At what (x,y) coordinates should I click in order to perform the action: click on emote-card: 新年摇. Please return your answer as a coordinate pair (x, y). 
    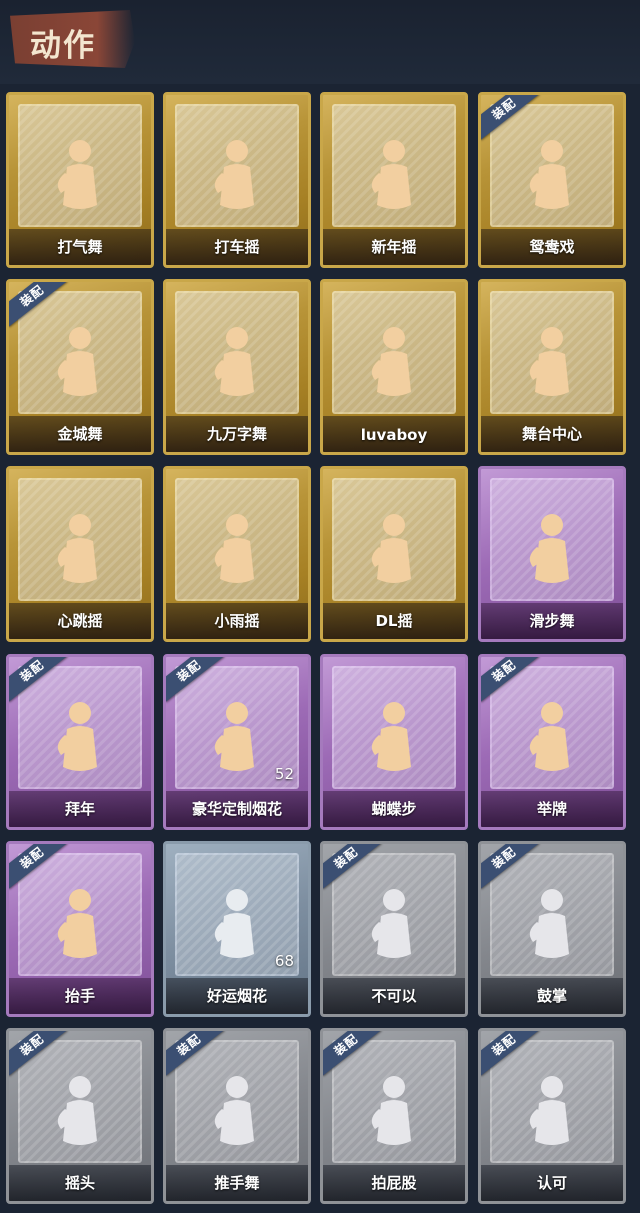
    Looking at the image, I should click on (394, 180).